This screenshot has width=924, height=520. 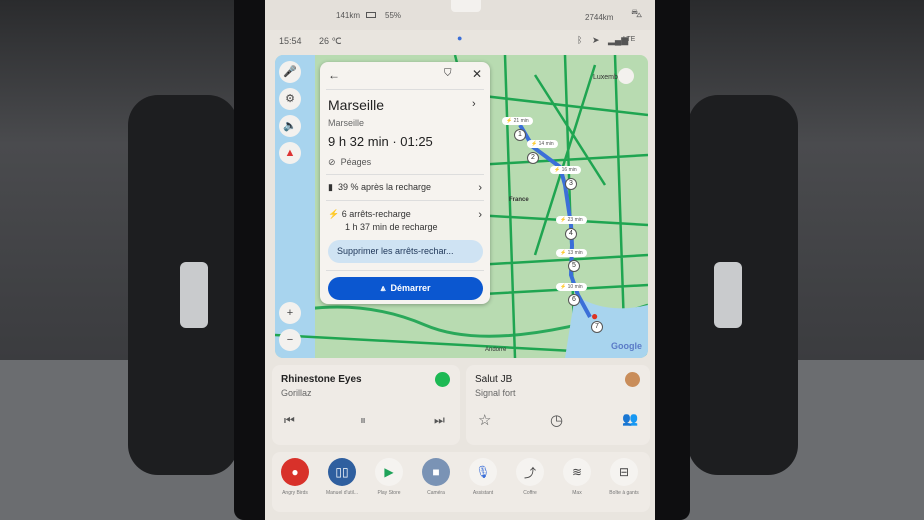 I want to click on charge-stop-marker: 5, so click(x=574, y=266).